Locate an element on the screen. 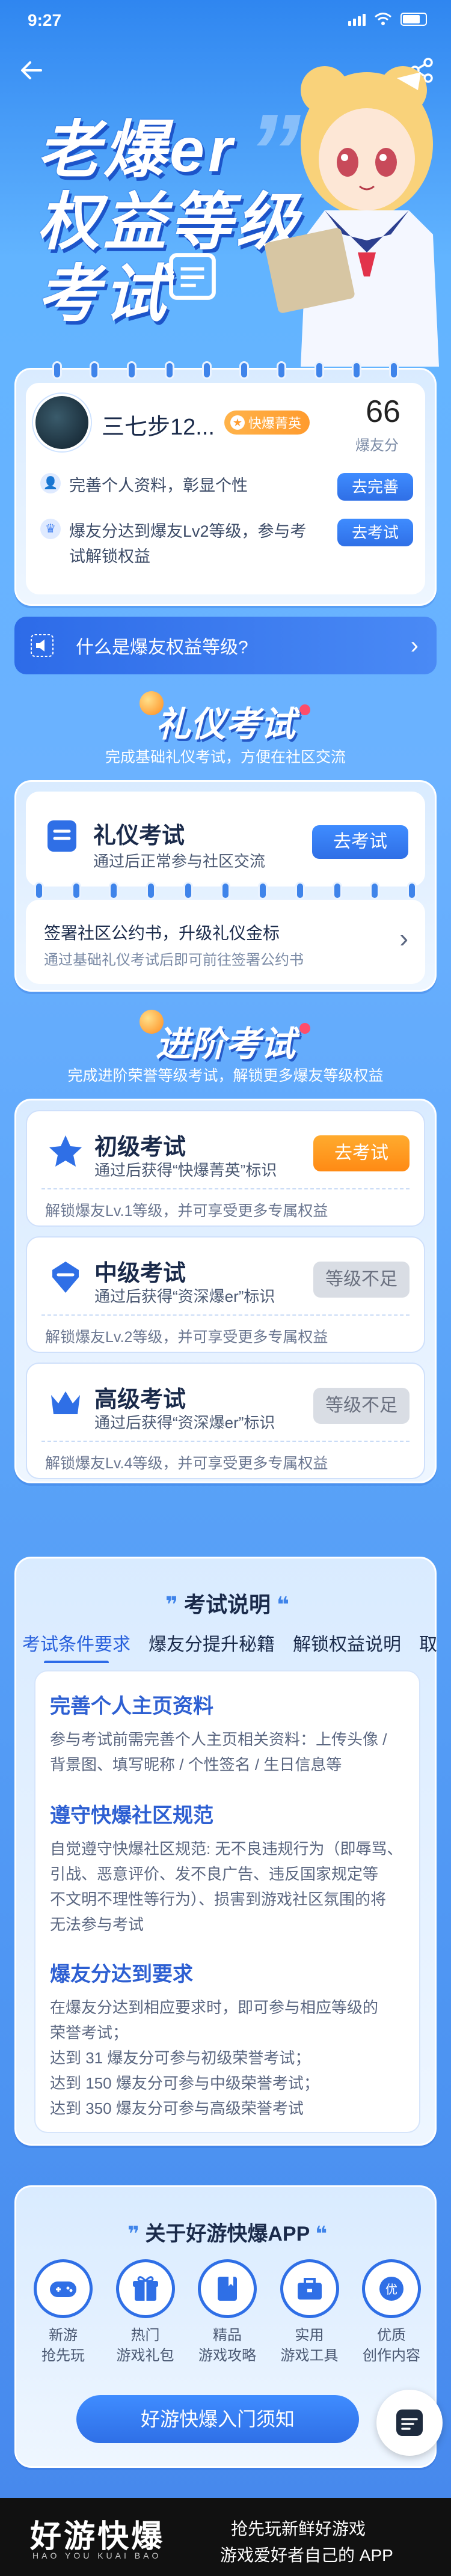 The image size is (451, 2576). fan-score: 66 is located at coordinates (383, 411).